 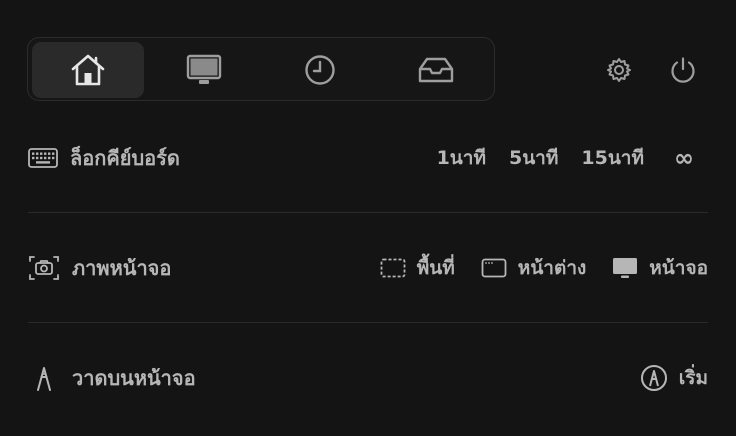 What do you see at coordinates (134, 378) in the screenshot?
I see `draw-label: วาดบนหน้าจอ` at bounding box center [134, 378].